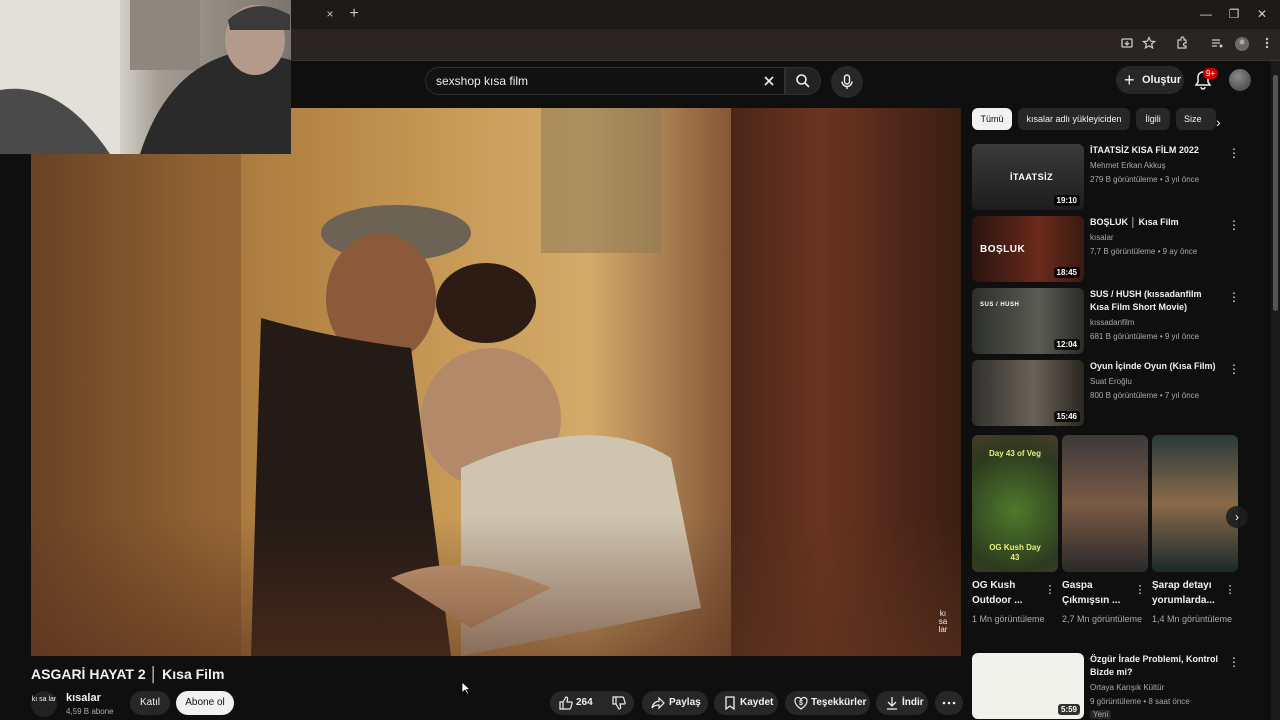  Describe the element at coordinates (205, 703) in the screenshot. I see `subscribe-button: Abone ol` at that location.